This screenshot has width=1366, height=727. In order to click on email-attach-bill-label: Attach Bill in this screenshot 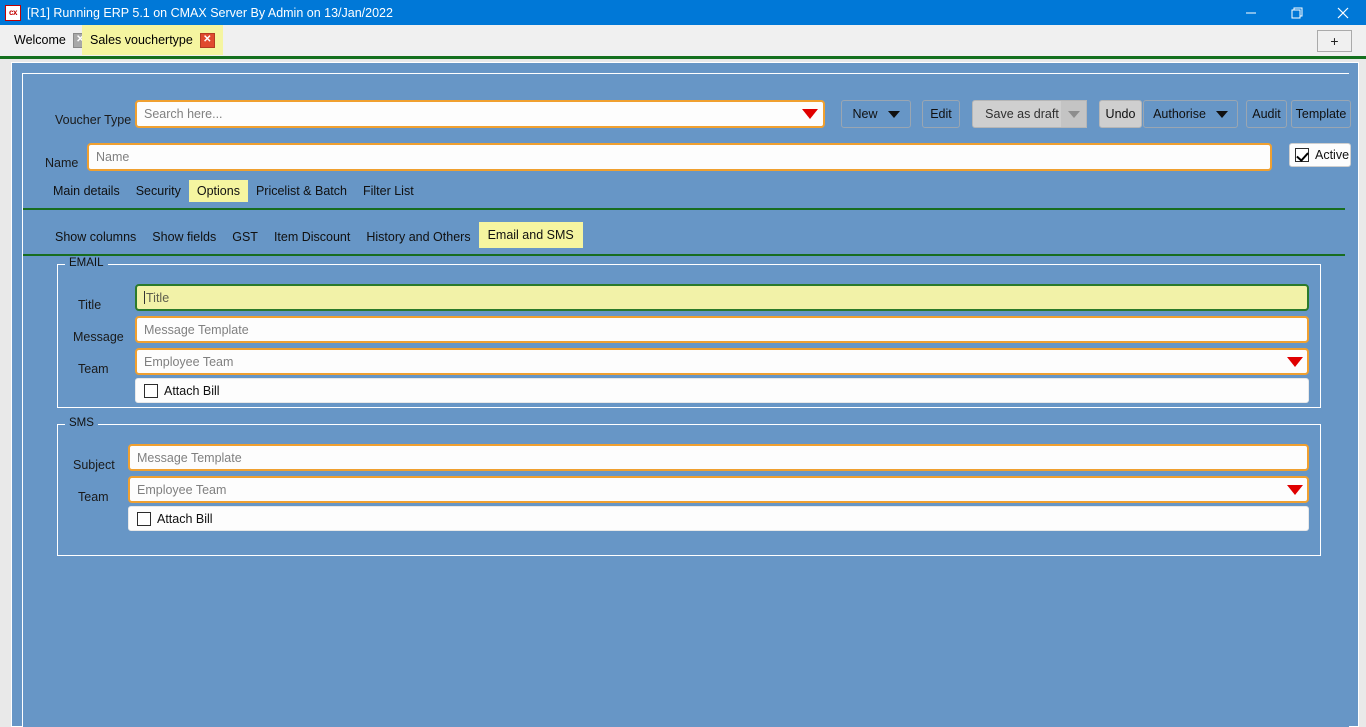, I will do `click(192, 390)`.